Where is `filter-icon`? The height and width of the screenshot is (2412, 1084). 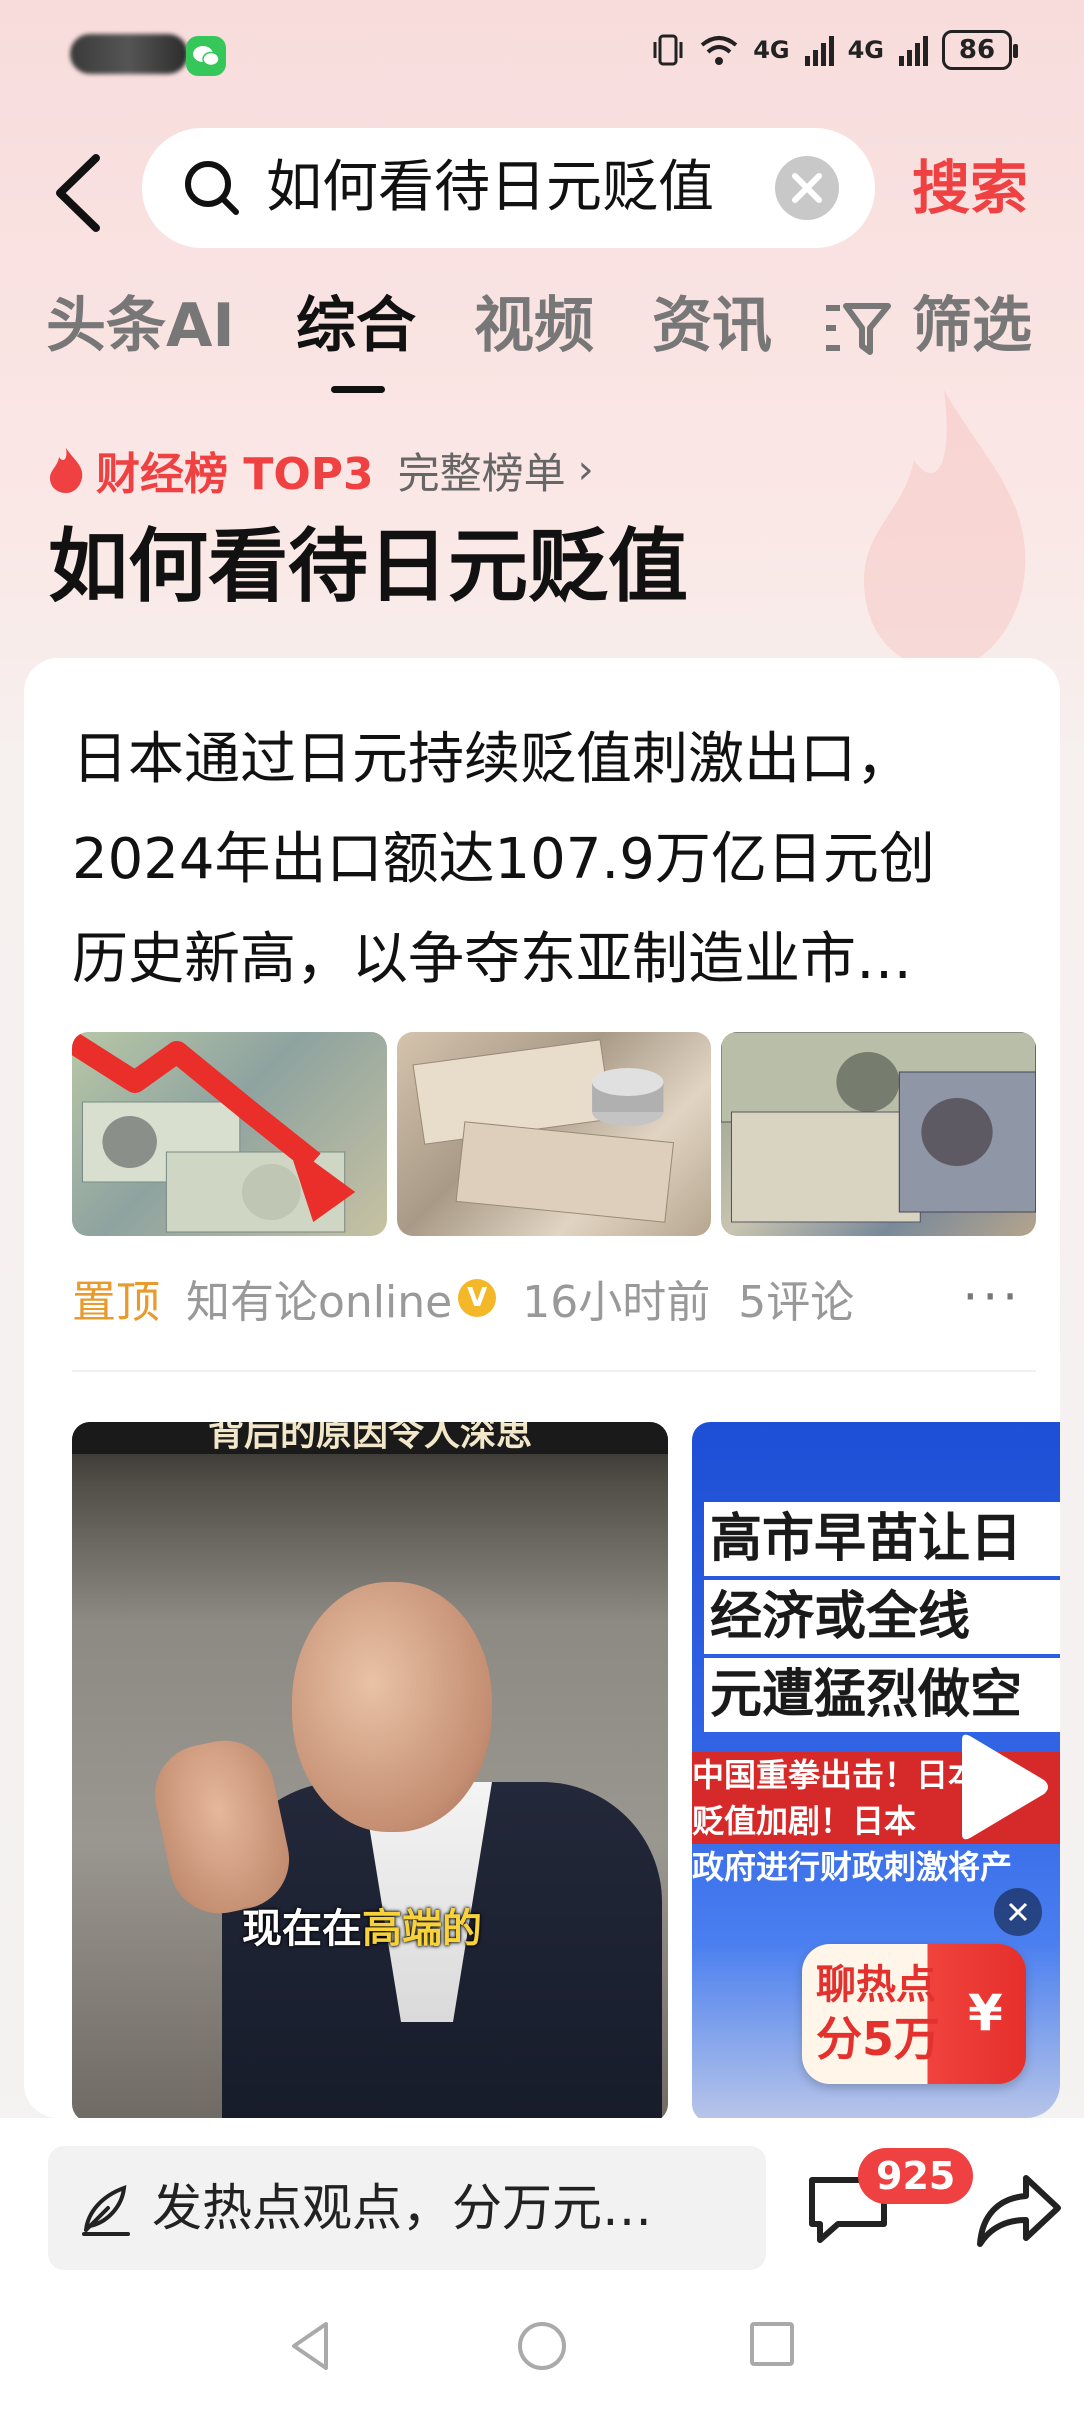
filter-icon is located at coordinates (858, 328).